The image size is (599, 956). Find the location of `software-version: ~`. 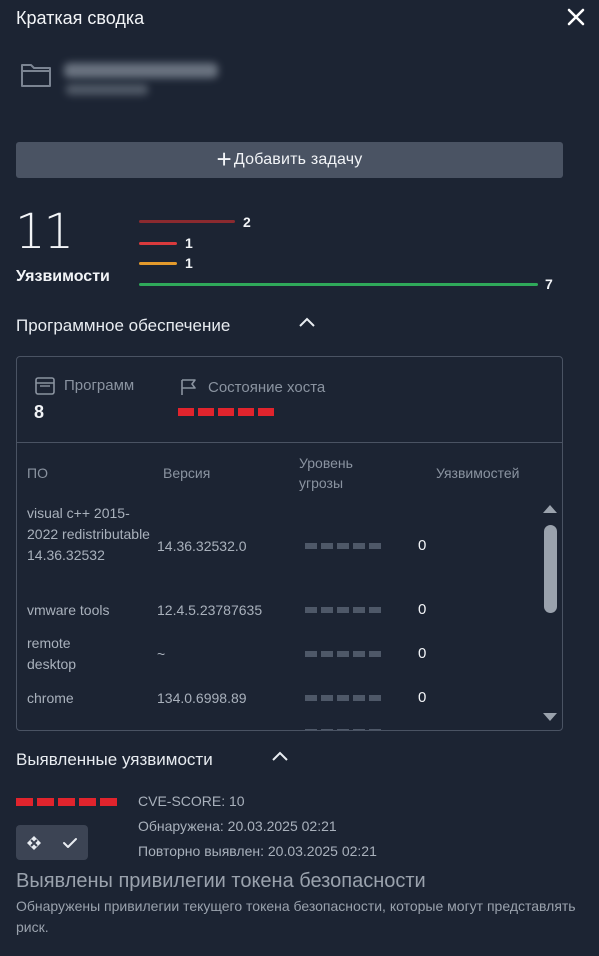

software-version: ~ is located at coordinates (161, 654).